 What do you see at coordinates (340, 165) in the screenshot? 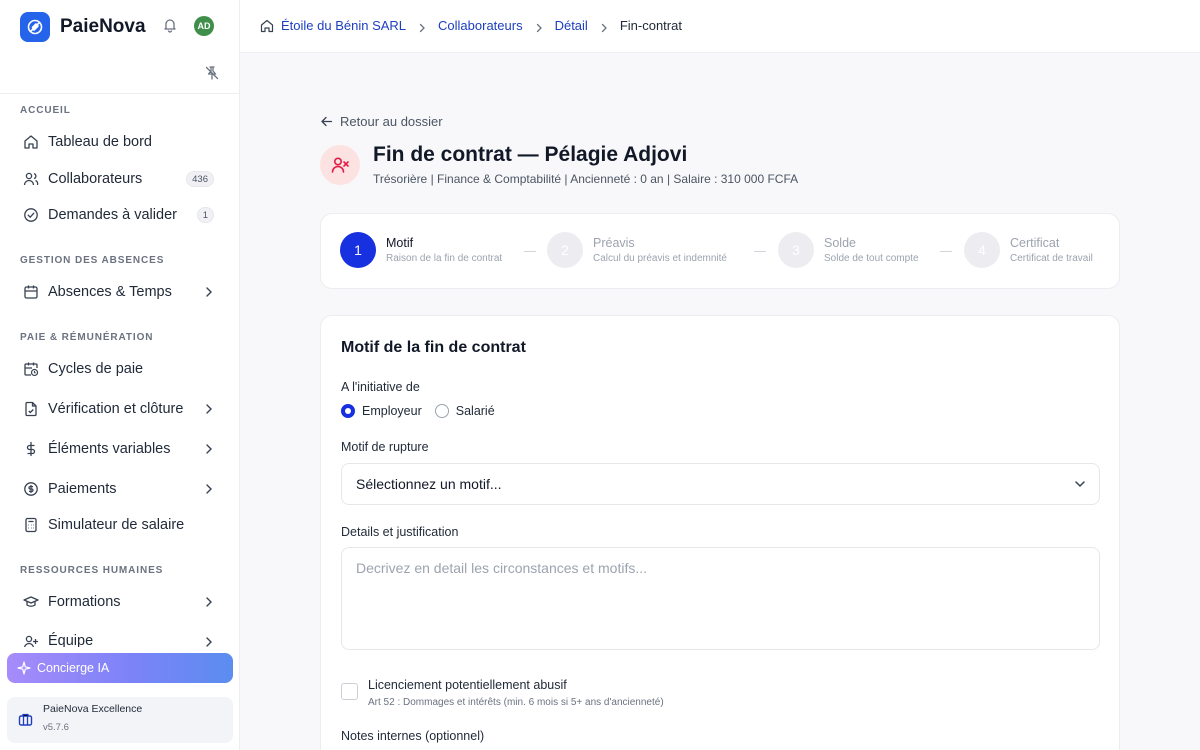
I see `user-x-icon` at bounding box center [340, 165].